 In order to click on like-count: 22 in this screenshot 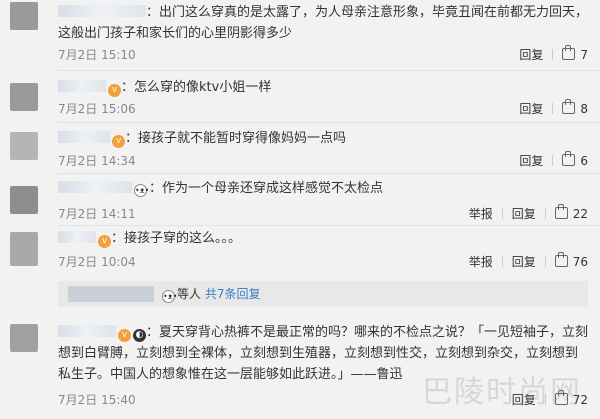, I will do `click(580, 214)`.